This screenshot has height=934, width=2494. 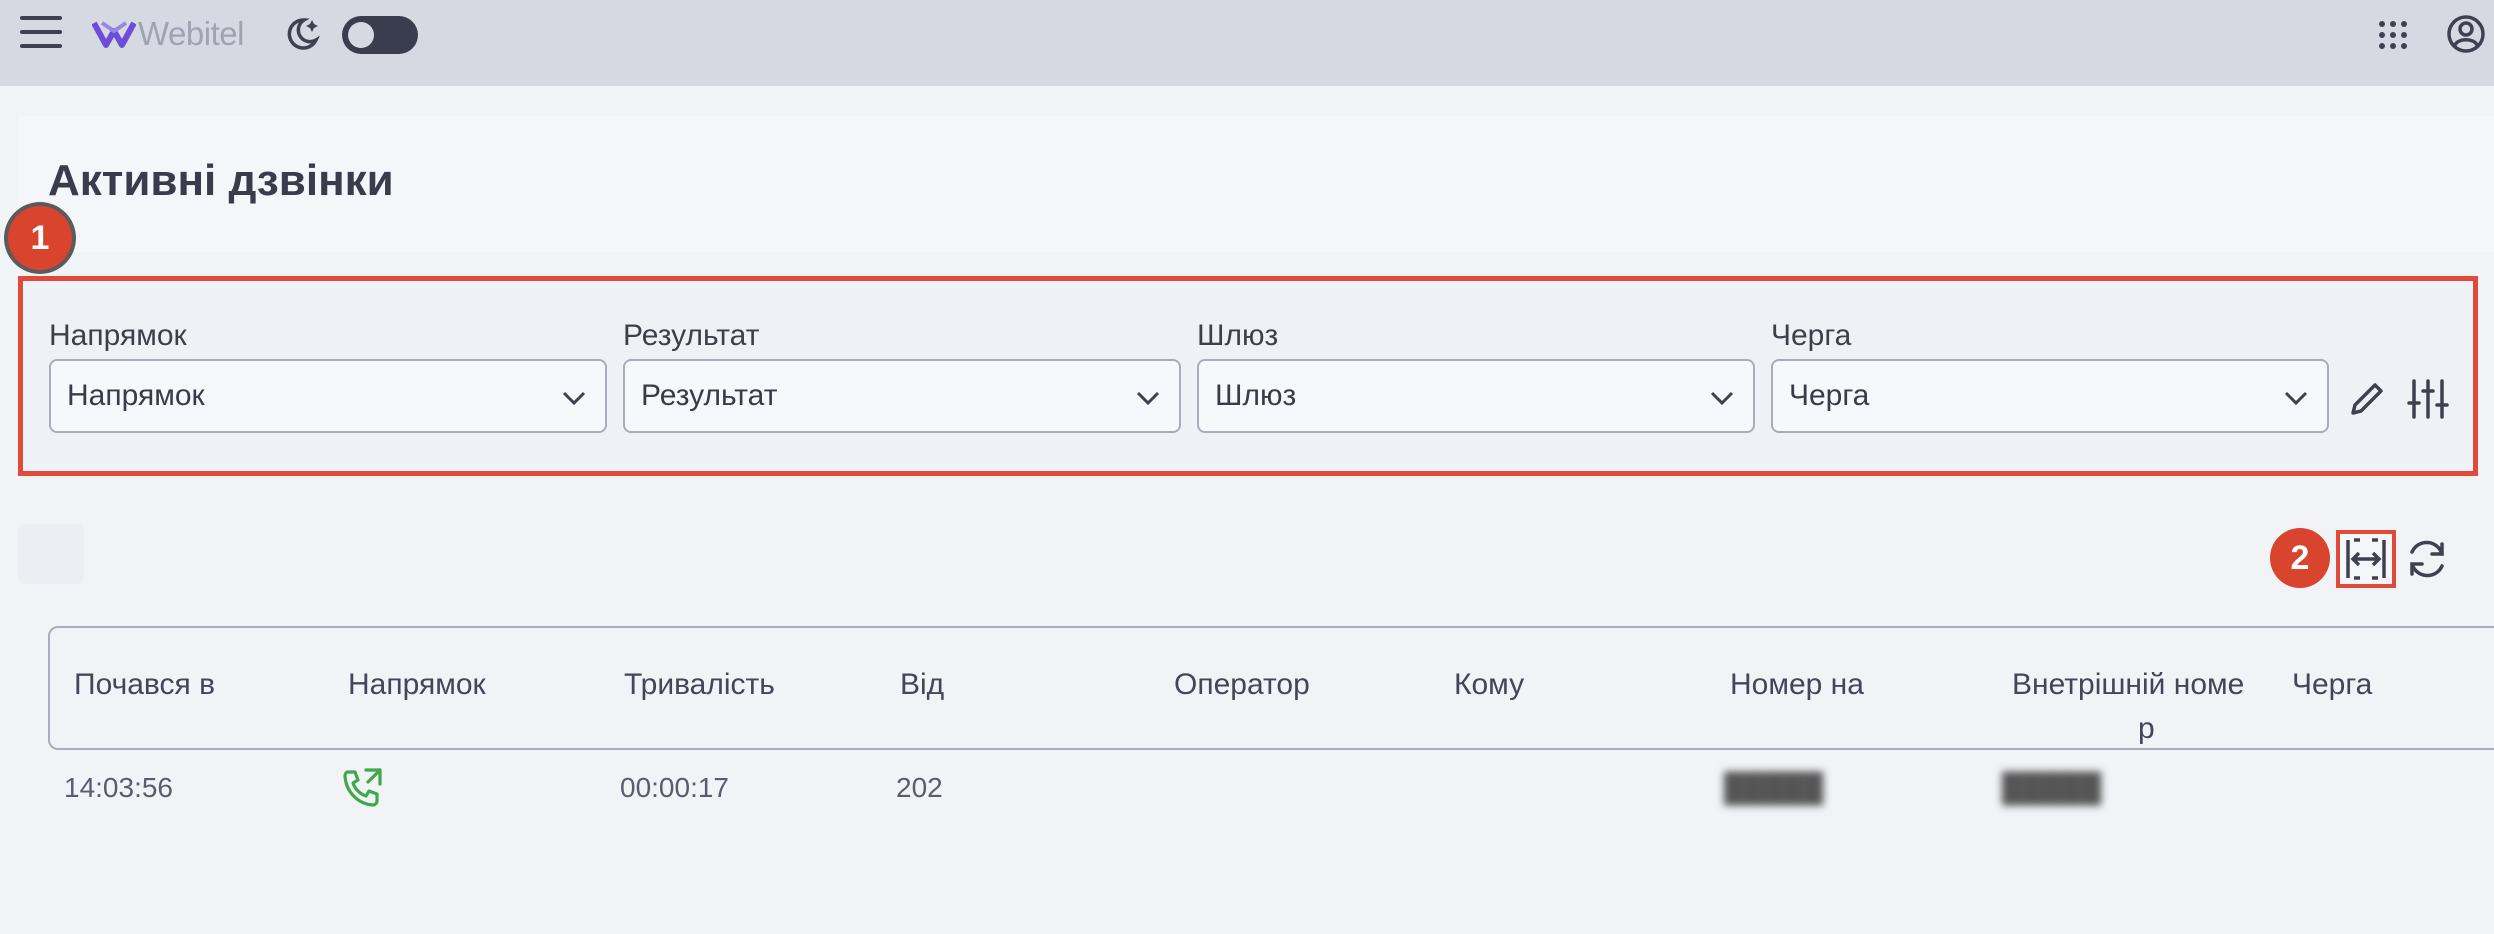 I want to click on table-row: 14:03:56 00:00:17 202 █████ █████, so click(x=1271, y=788).